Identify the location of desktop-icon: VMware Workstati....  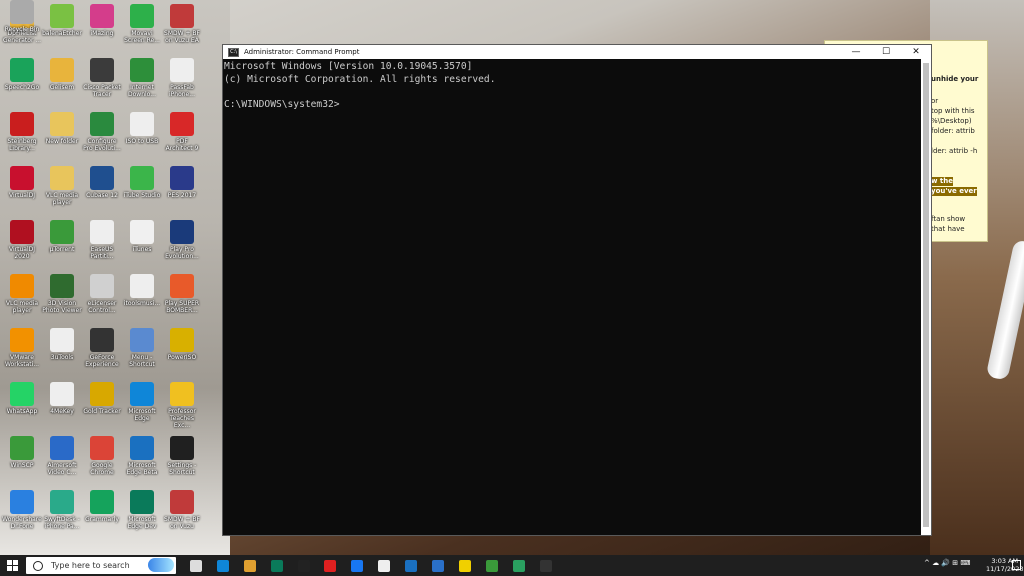
(22, 354).